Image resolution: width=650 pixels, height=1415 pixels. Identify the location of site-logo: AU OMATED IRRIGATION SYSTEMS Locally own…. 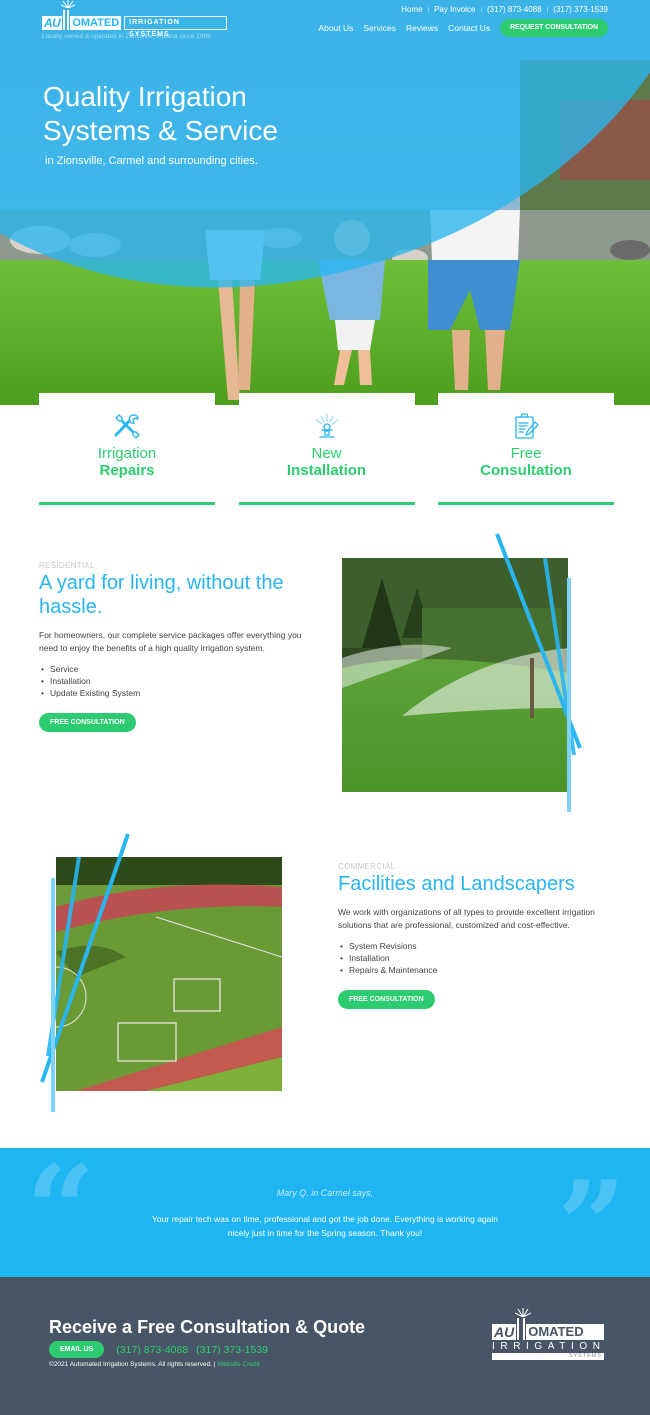
(134, 20).